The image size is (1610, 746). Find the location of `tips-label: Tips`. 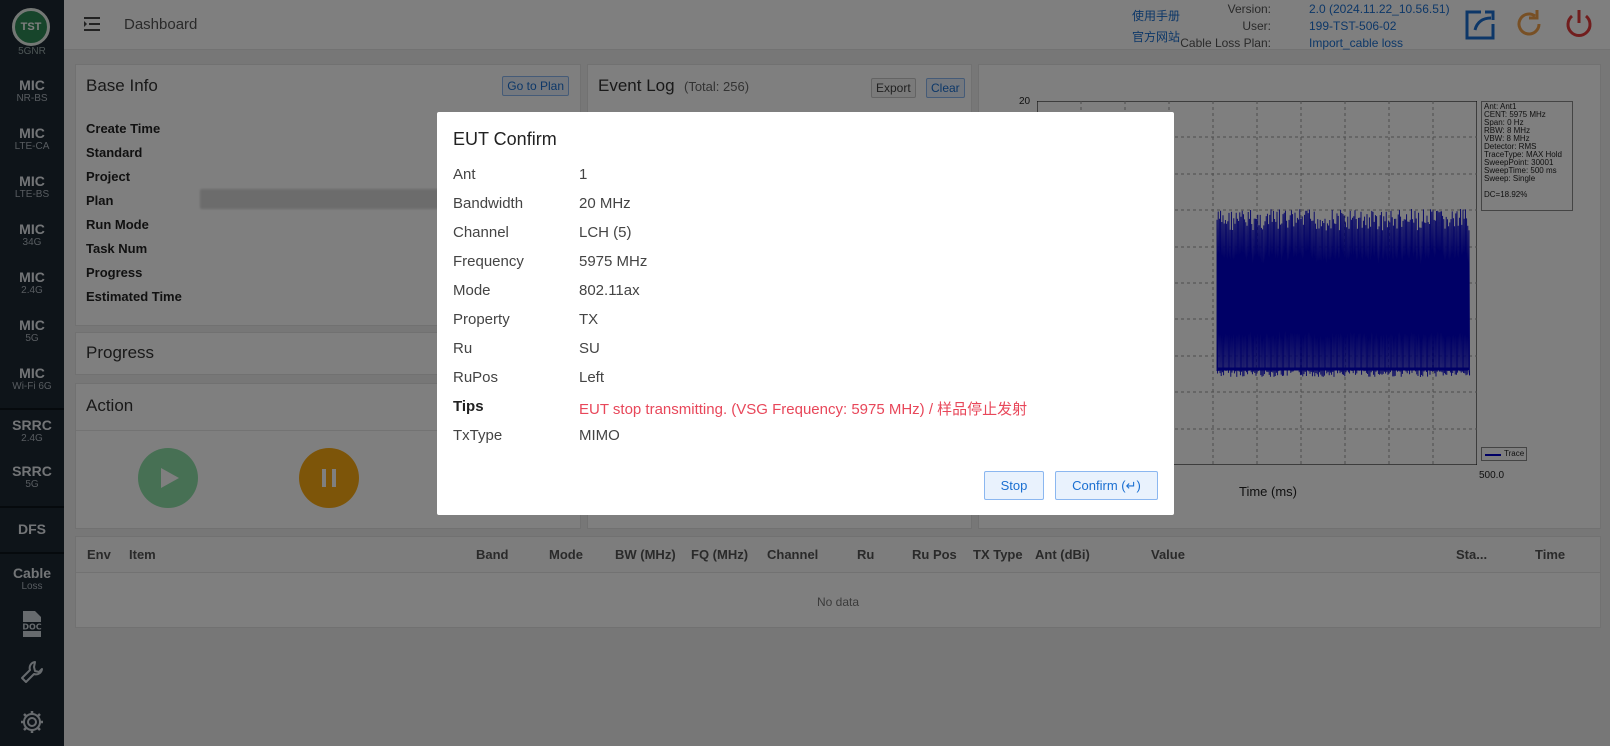

tips-label: Tips is located at coordinates (468, 406).